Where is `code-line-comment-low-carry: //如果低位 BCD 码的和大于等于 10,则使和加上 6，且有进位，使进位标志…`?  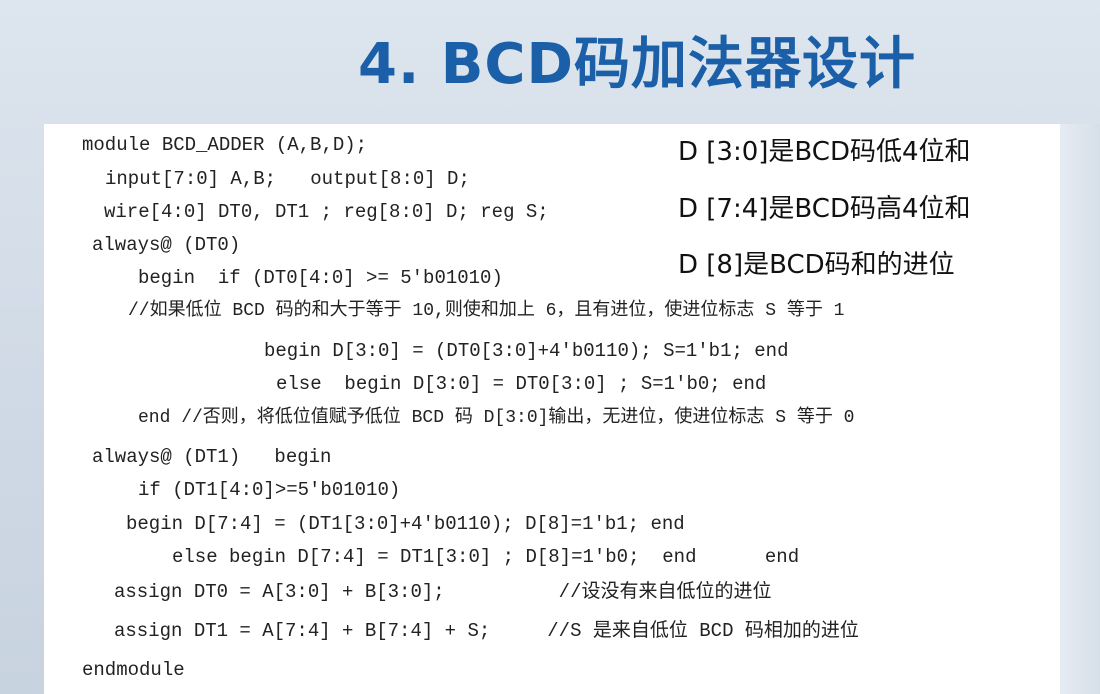 code-line-comment-low-carry: //如果低位 BCD 码的和大于等于 10,则使和加上 6，且有进位，使进位标志… is located at coordinates (486, 311).